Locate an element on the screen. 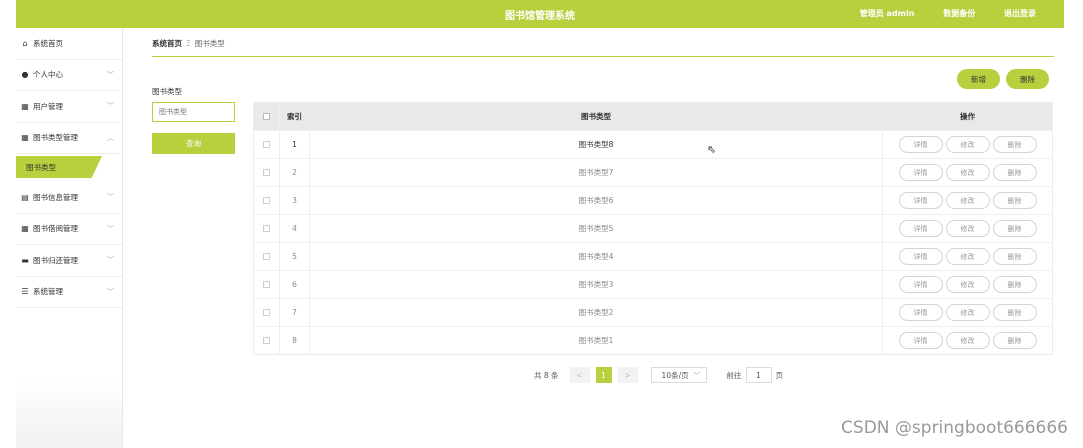 The width and height of the screenshot is (1083, 448). top-bar: 图书馆管理系统 管理员 admin 数据备份 退出登录 is located at coordinates (540, 14).